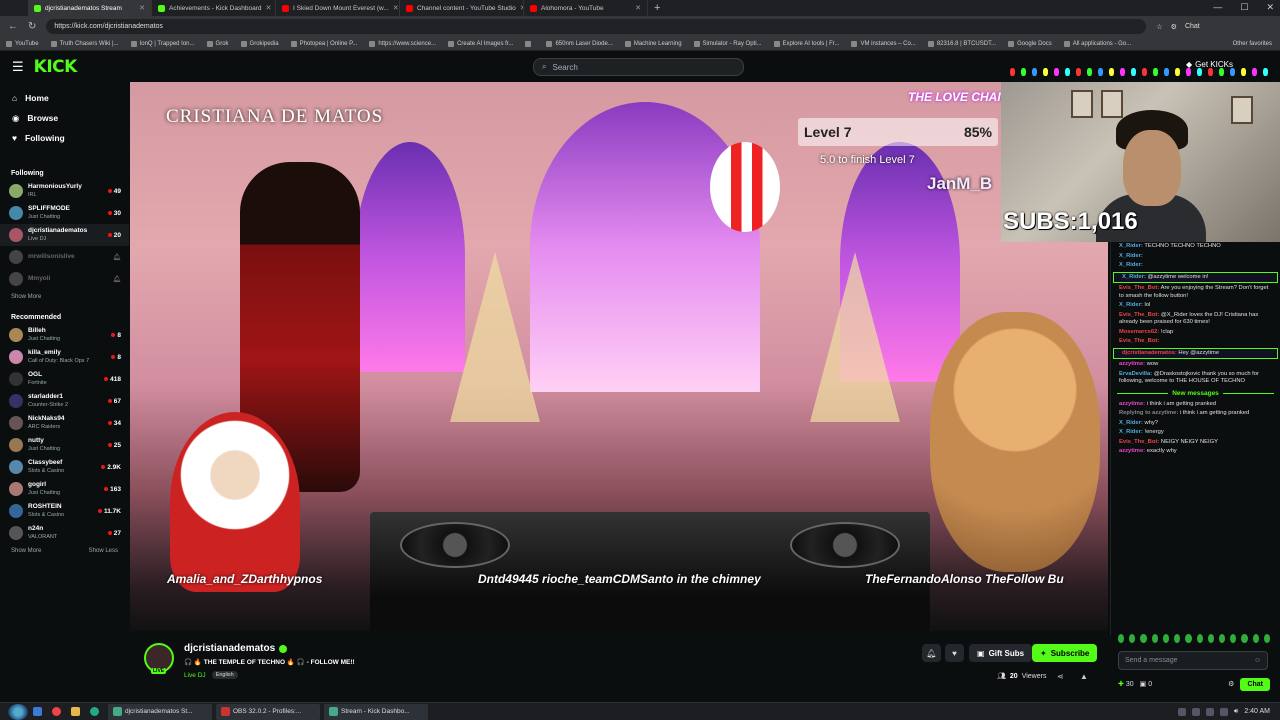 This screenshot has width=1280, height=720. Describe the element at coordinates (638, 67) in the screenshot. I see `search-input: ⌕ Search` at that location.